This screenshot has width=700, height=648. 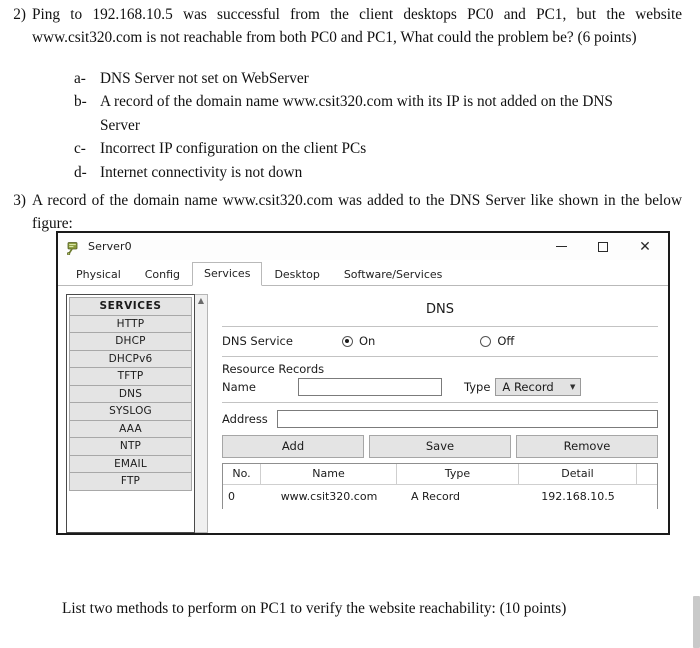 What do you see at coordinates (370, 387) in the screenshot?
I see `name-input` at bounding box center [370, 387].